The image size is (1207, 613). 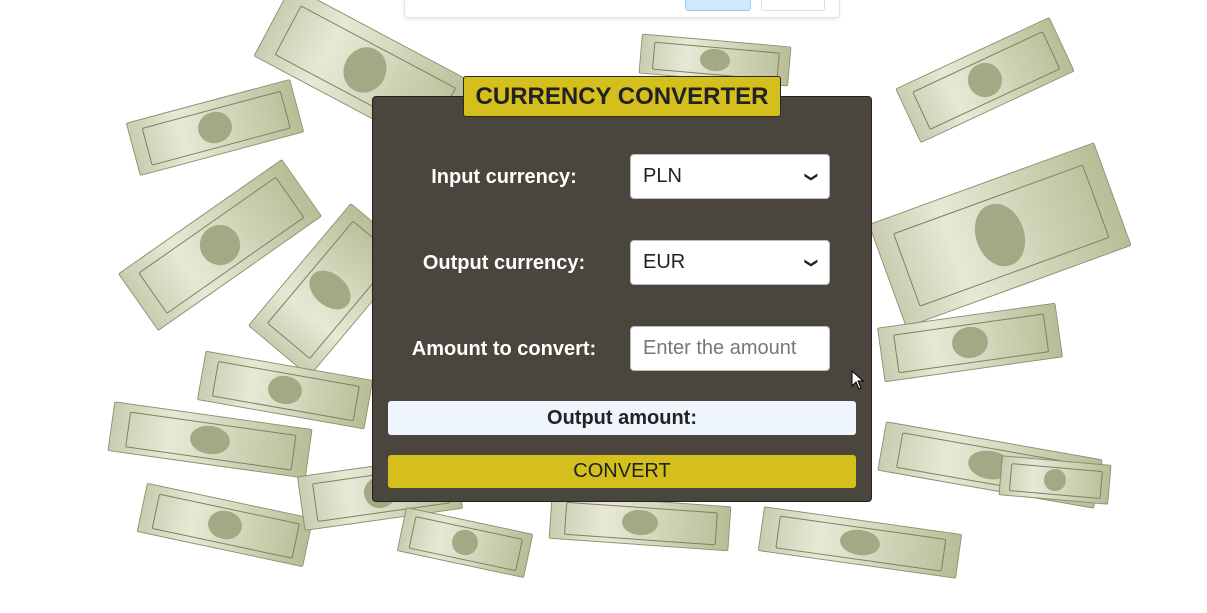 I want to click on top-dialog-remnant, so click(x=622, y=9).